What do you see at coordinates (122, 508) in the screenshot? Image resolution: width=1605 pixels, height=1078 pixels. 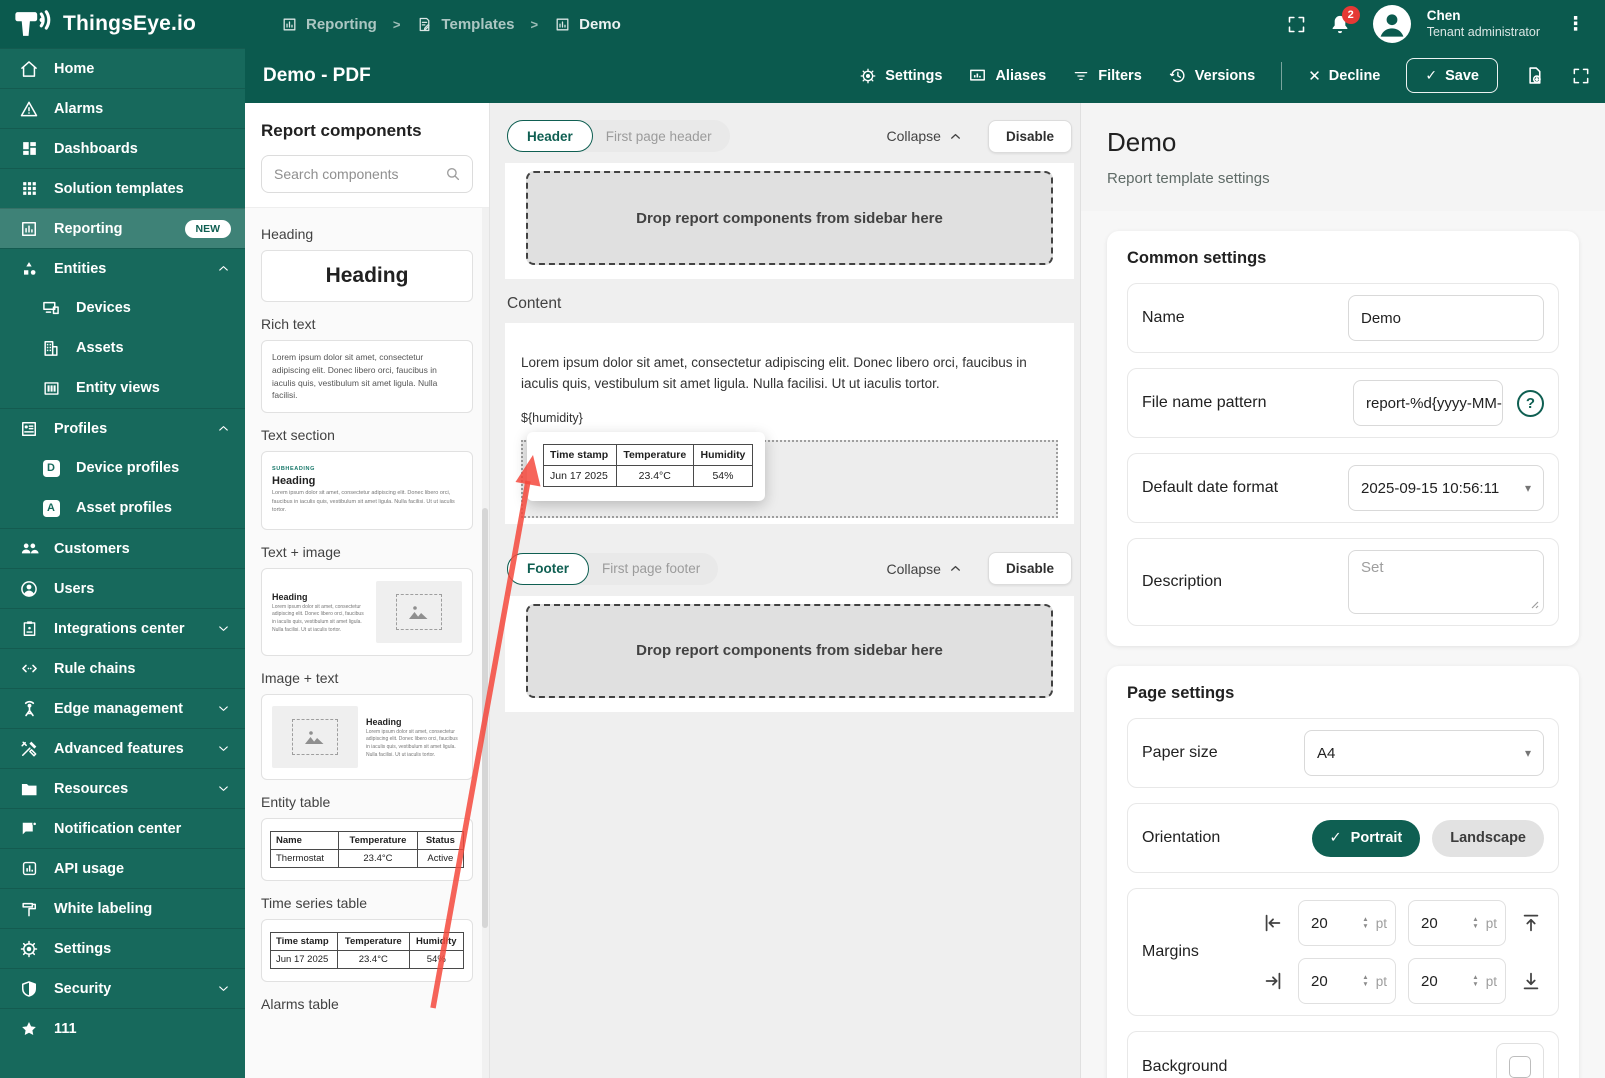 I see `sidebar-item-asset-profiles: A Asset profiles` at bounding box center [122, 508].